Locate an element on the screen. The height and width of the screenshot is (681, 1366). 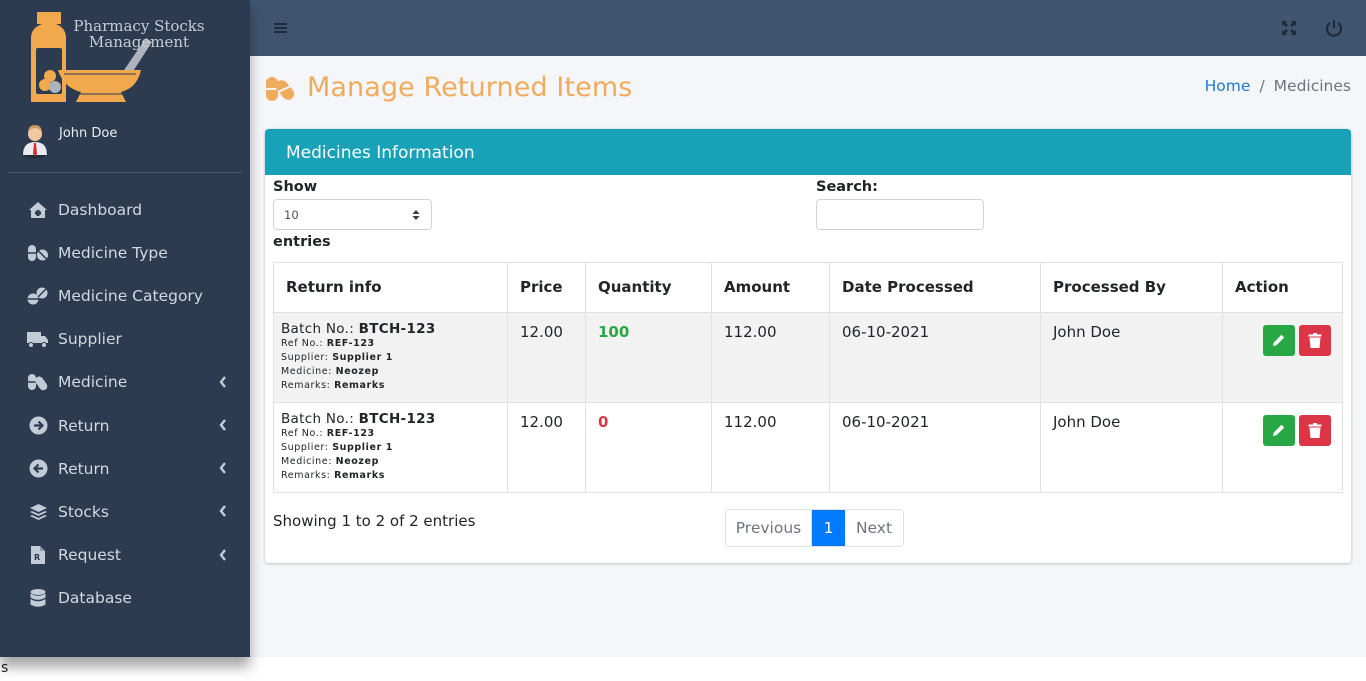
sidebar-item-dashboard: Dashboard is located at coordinates (125, 209).